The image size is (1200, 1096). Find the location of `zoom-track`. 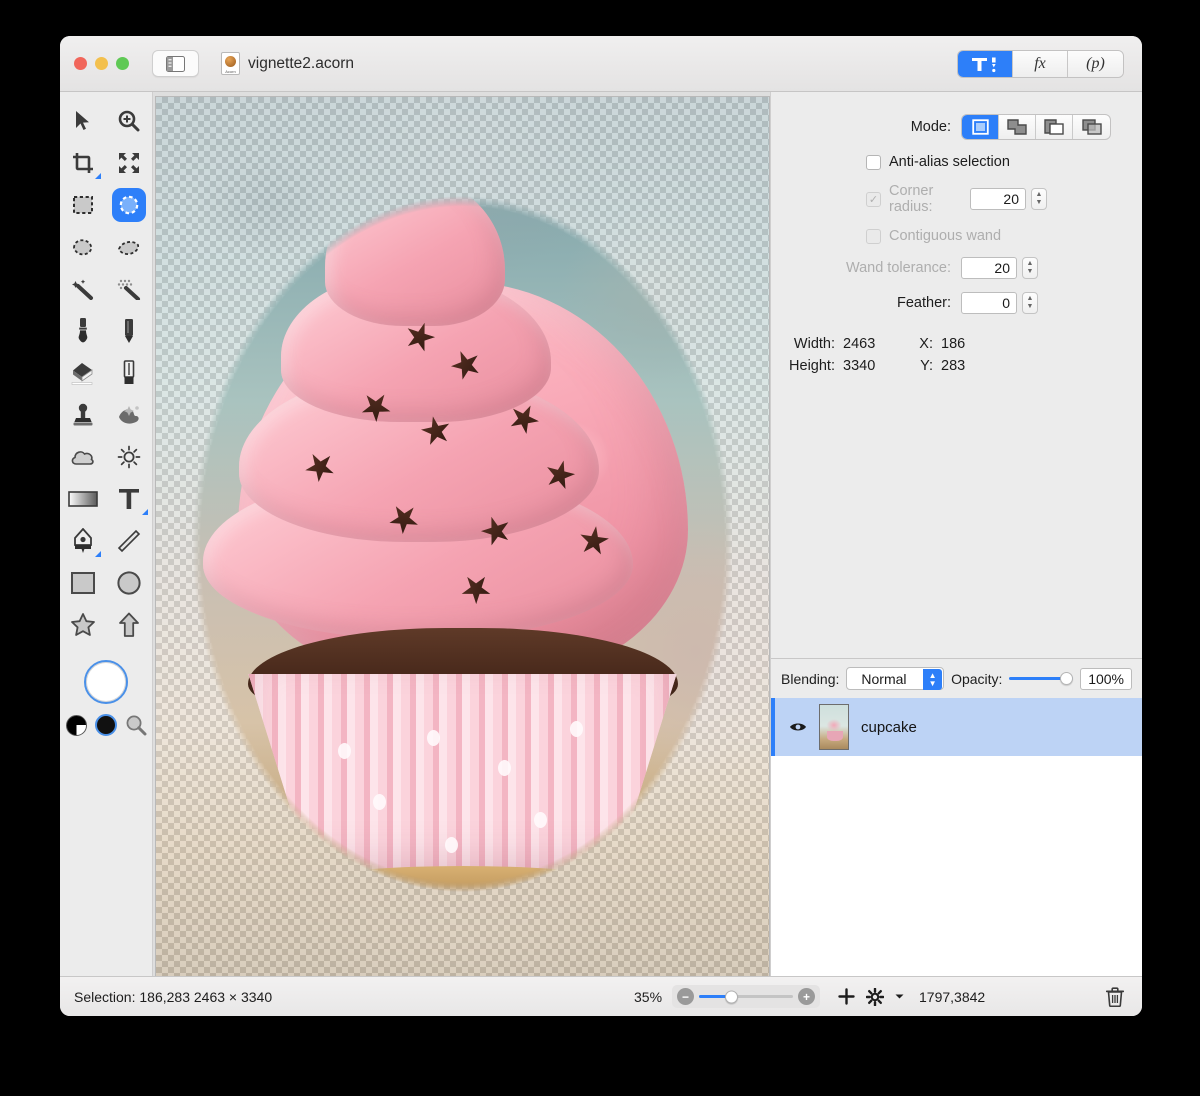

zoom-track is located at coordinates (746, 996).